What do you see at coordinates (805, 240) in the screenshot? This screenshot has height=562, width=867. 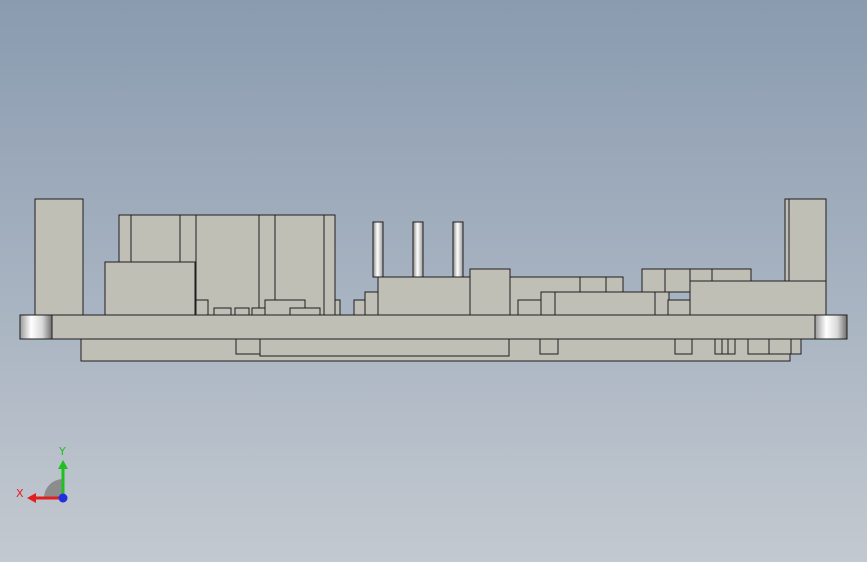 I see `right-post` at bounding box center [805, 240].